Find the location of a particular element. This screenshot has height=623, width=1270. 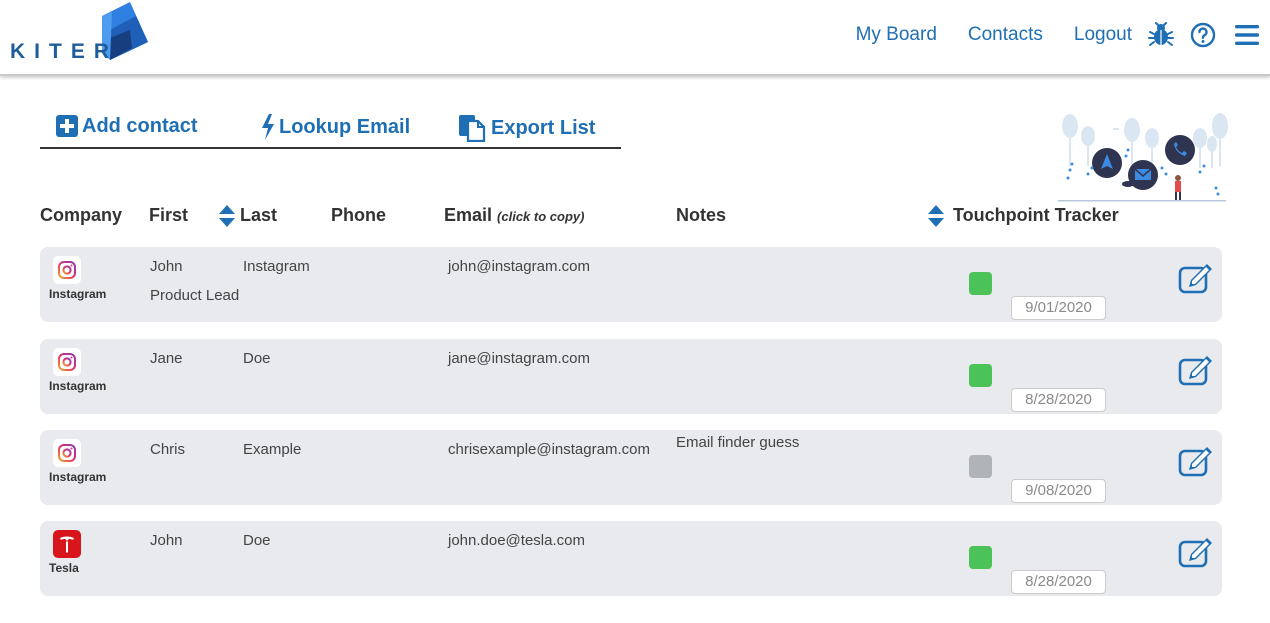

col-email-label: Email is located at coordinates (468, 215).